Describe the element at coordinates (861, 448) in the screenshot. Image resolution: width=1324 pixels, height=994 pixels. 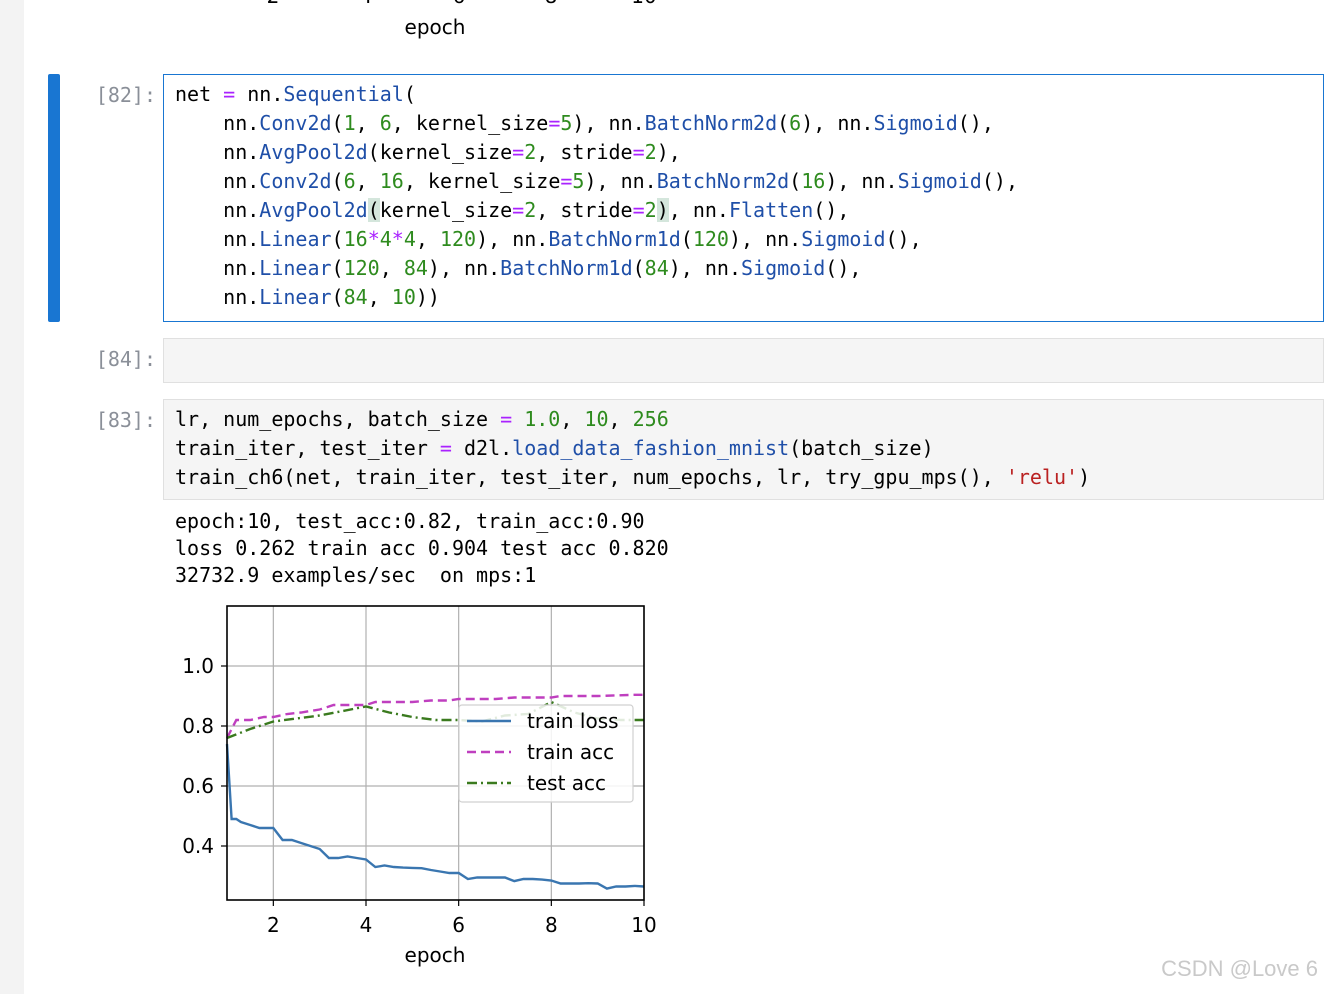
I see `code-token: (batch_size)` at that location.